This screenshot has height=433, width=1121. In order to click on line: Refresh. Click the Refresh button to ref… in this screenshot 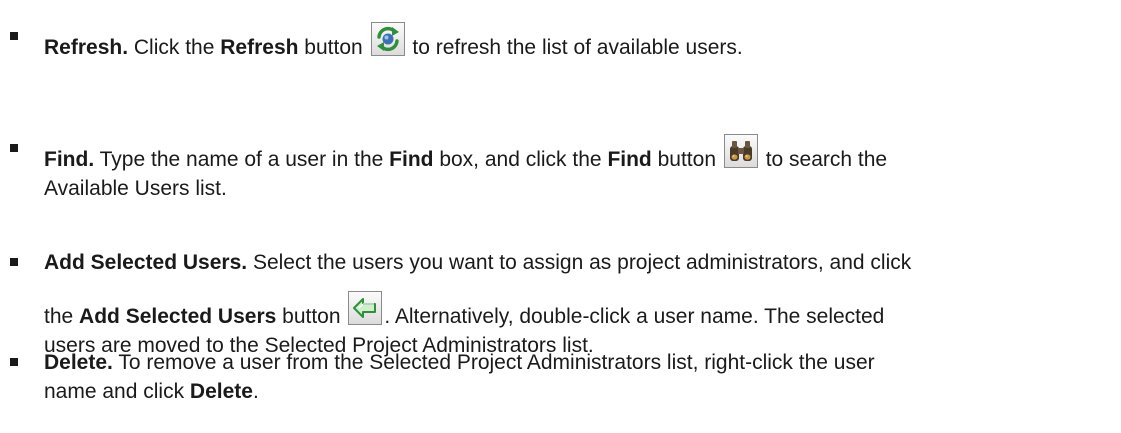, I will do `click(574, 42)`.